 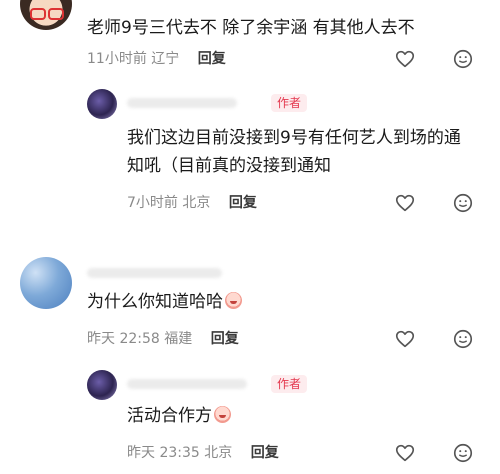 What do you see at coordinates (165, 59) in the screenshot?
I see `comment-location: 辽宁` at bounding box center [165, 59].